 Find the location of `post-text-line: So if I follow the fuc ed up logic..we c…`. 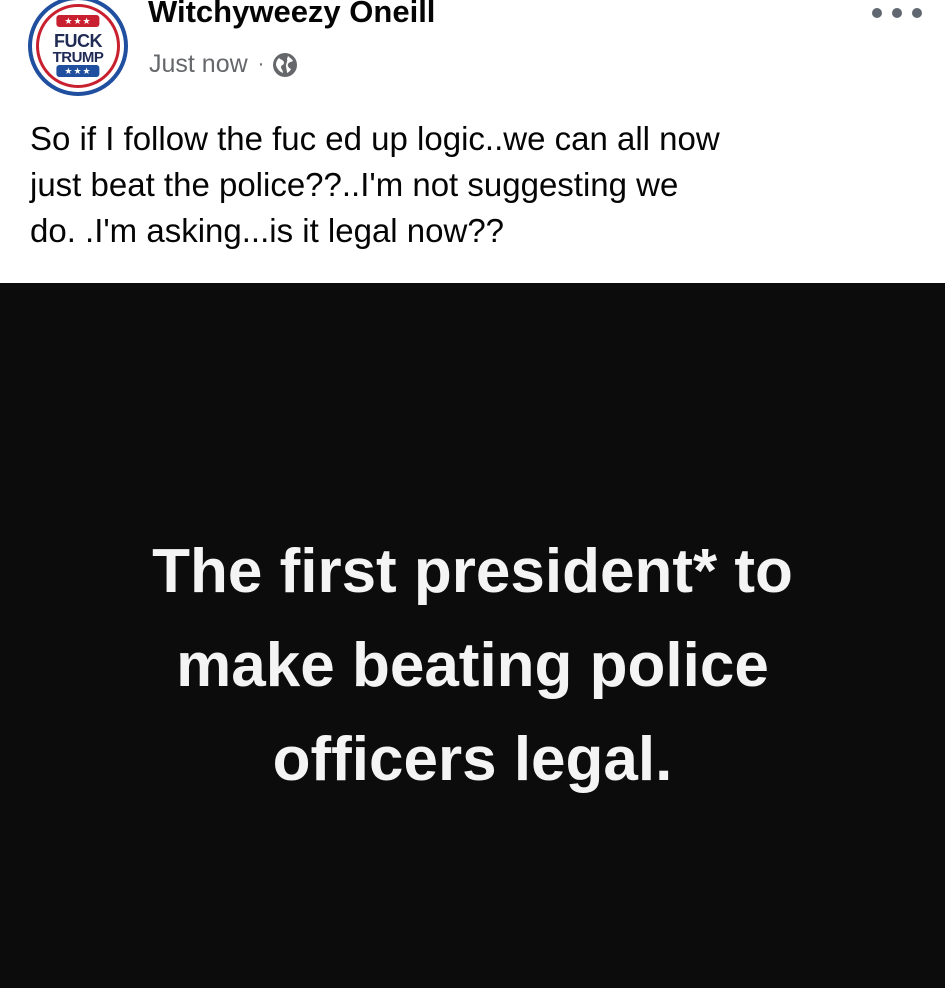

post-text-line: So if I follow the fuc ed up logic..we c… is located at coordinates (375, 138).